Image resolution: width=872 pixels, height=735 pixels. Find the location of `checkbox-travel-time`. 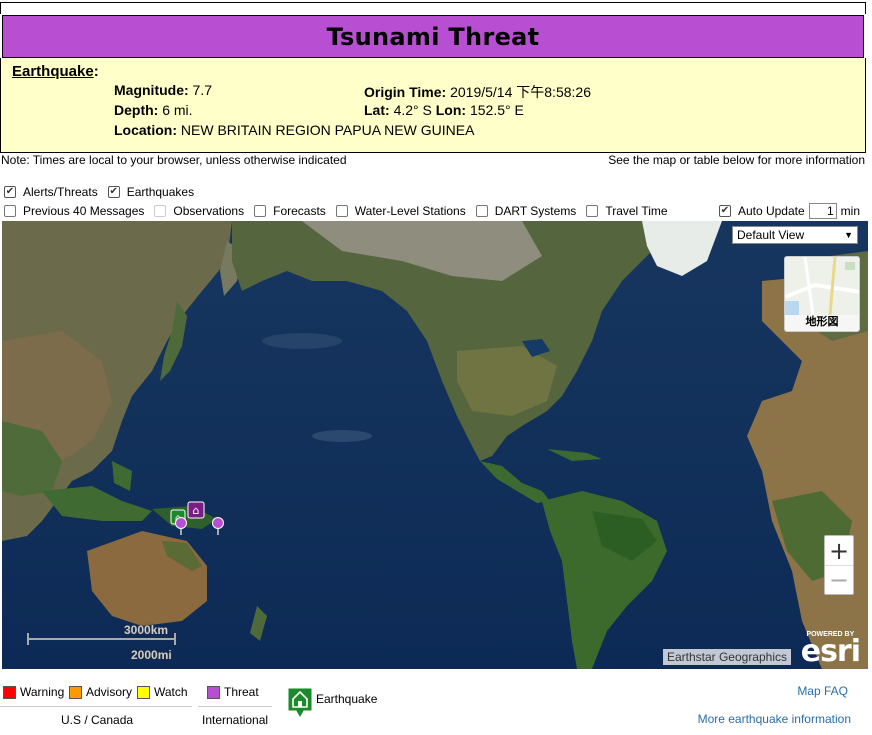

checkbox-travel-time is located at coordinates (592, 211).